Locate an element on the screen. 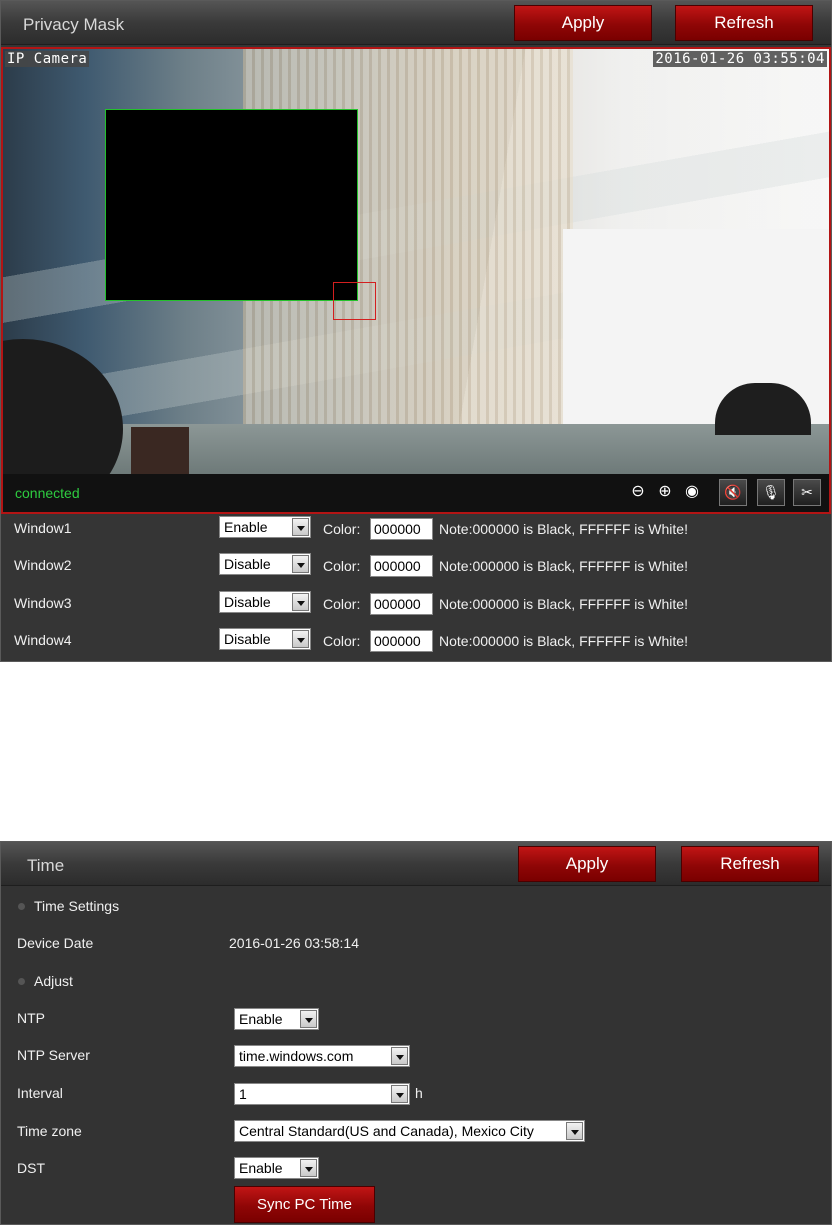 Image resolution: width=832 pixels, height=1225 pixels. section-adjust: Adjust is located at coordinates (53, 981).